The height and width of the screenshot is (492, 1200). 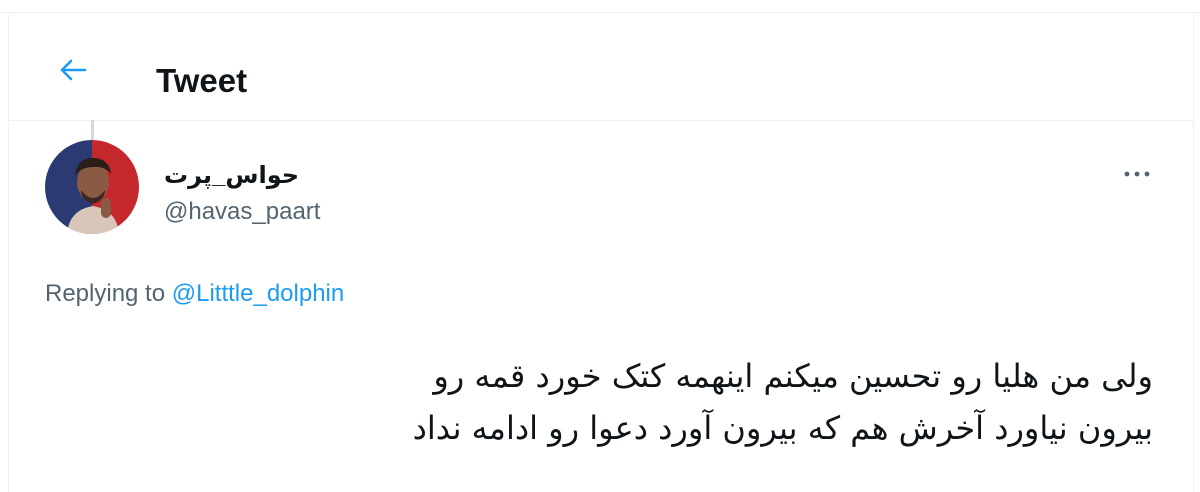 I want to click on back-button, so click(x=73, y=70).